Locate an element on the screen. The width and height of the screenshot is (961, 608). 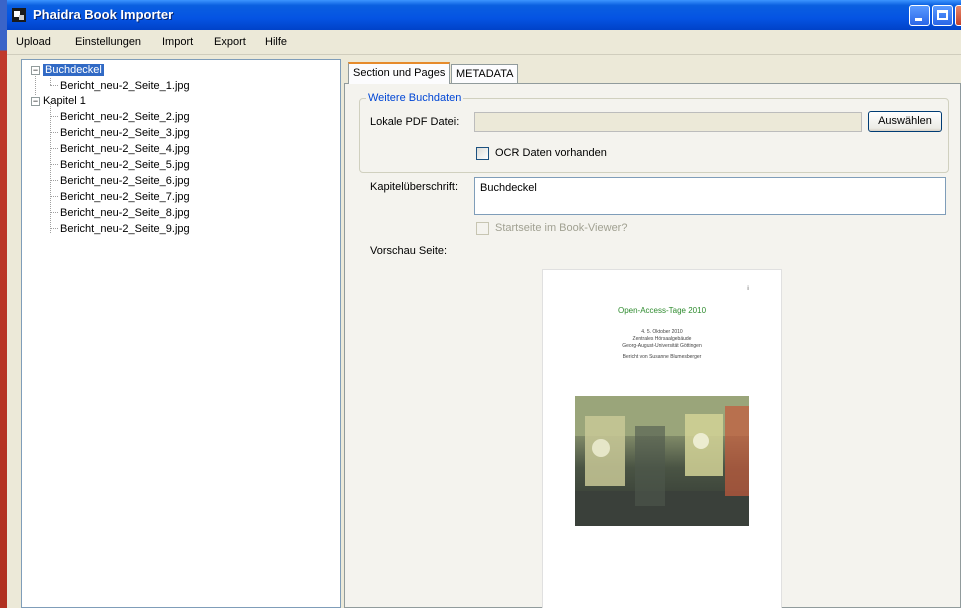
preview-doc-line: 4. 5. Oktober 2010 is located at coordinates (662, 332).